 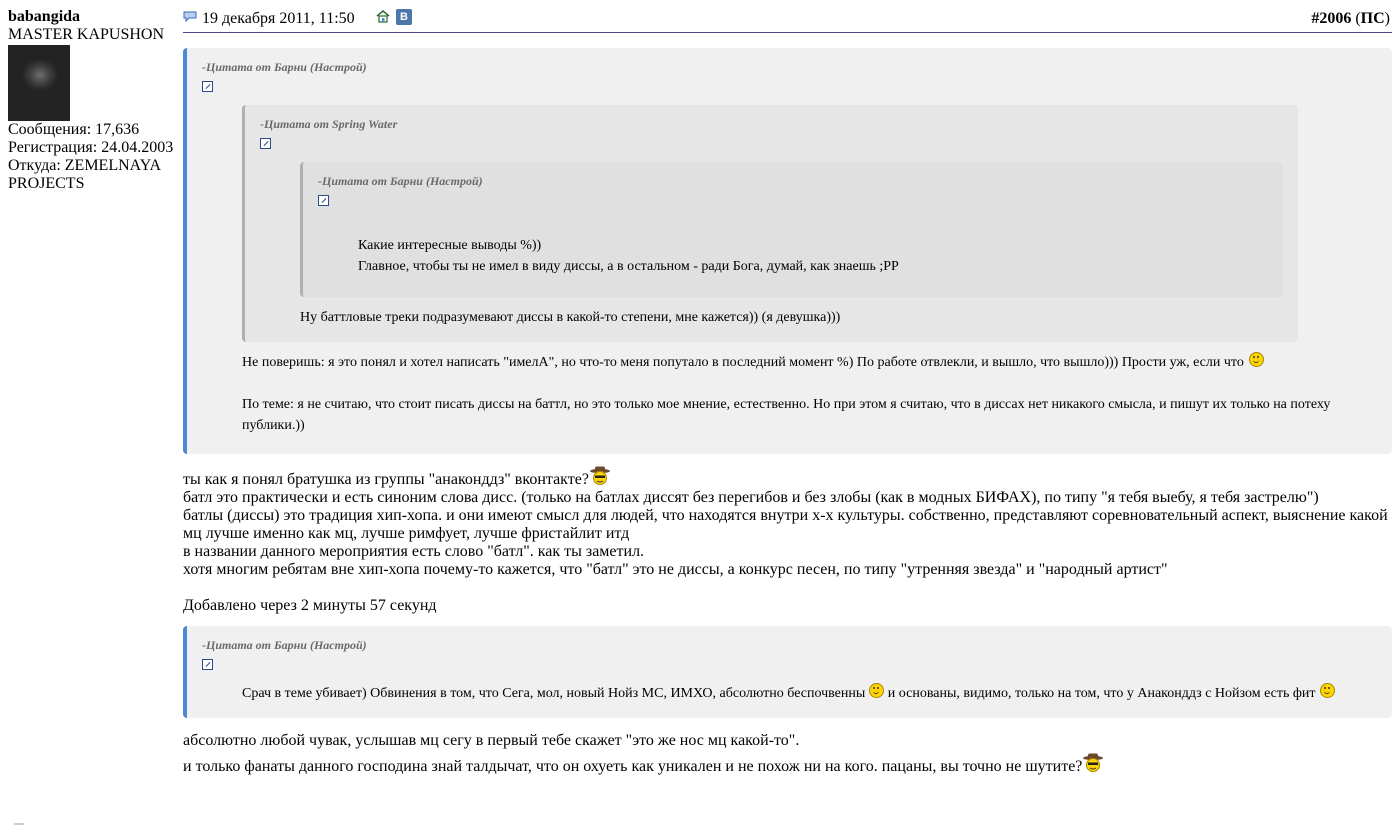 What do you see at coordinates (329, 124) in the screenshot?
I see `quote-author: -Цитата от Spring Water` at bounding box center [329, 124].